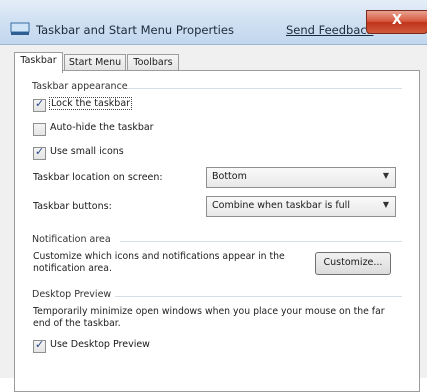  Describe the element at coordinates (301, 177) in the screenshot. I see `taskbar-location-dropdown: Bottom ▼` at that location.